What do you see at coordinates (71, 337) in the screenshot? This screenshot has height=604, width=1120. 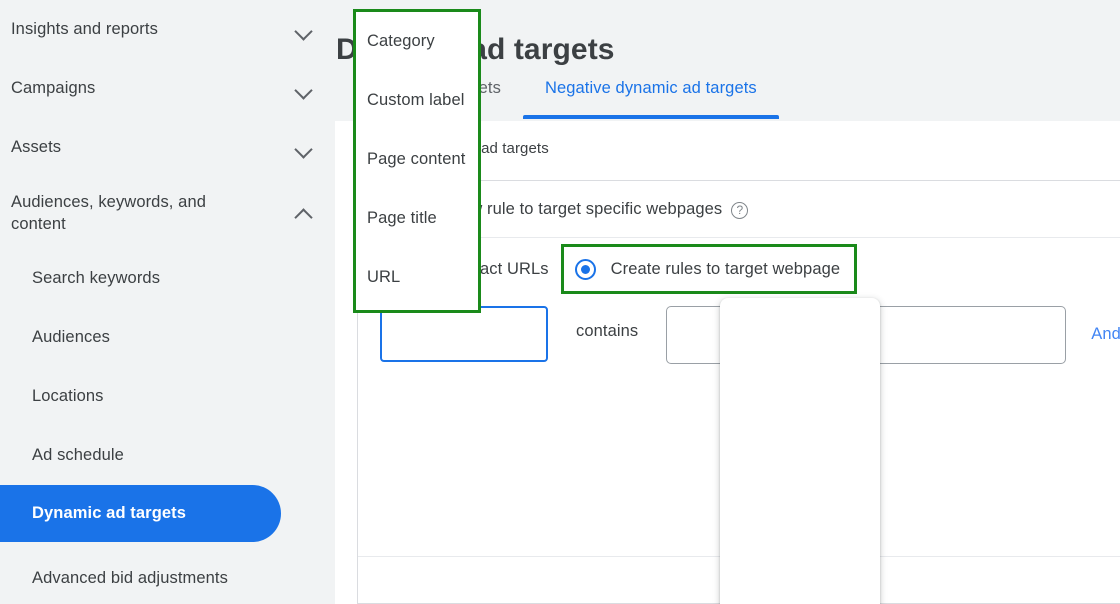 I see `sidebar-item-label: Audiences` at bounding box center [71, 337].